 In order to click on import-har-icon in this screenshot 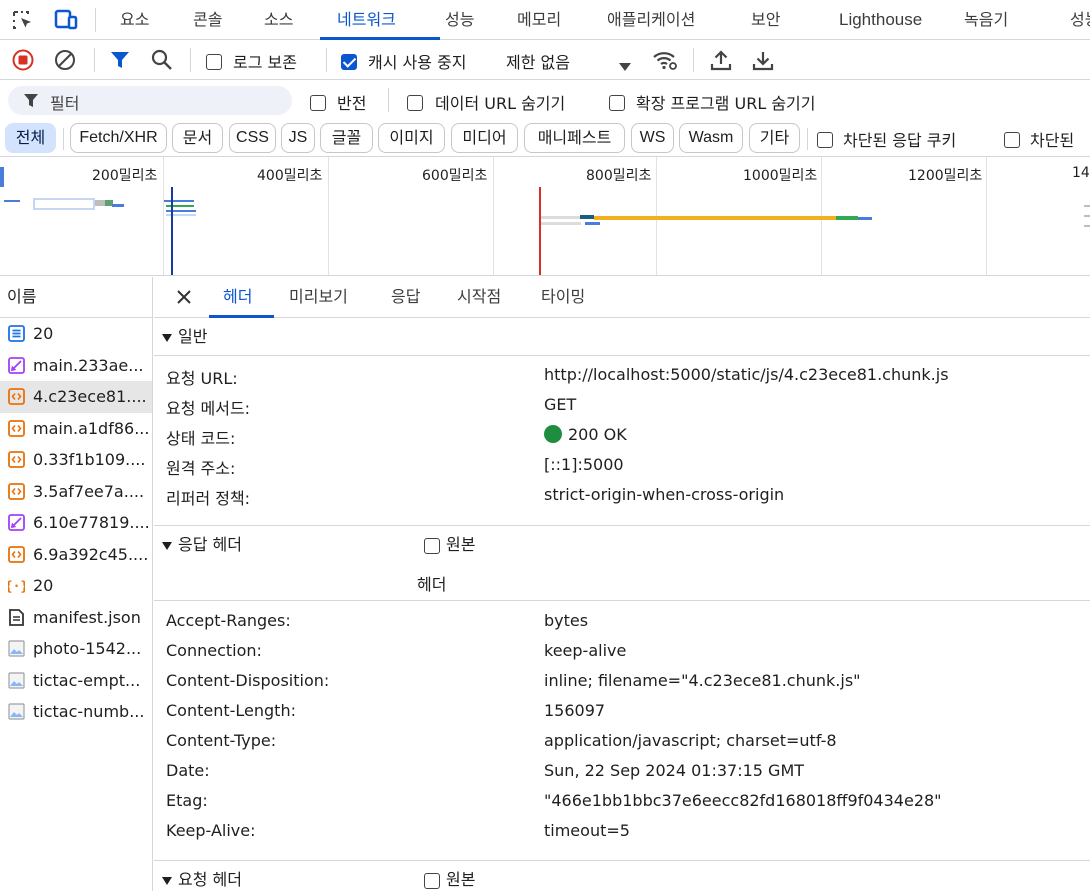, I will do `click(721, 62)`.